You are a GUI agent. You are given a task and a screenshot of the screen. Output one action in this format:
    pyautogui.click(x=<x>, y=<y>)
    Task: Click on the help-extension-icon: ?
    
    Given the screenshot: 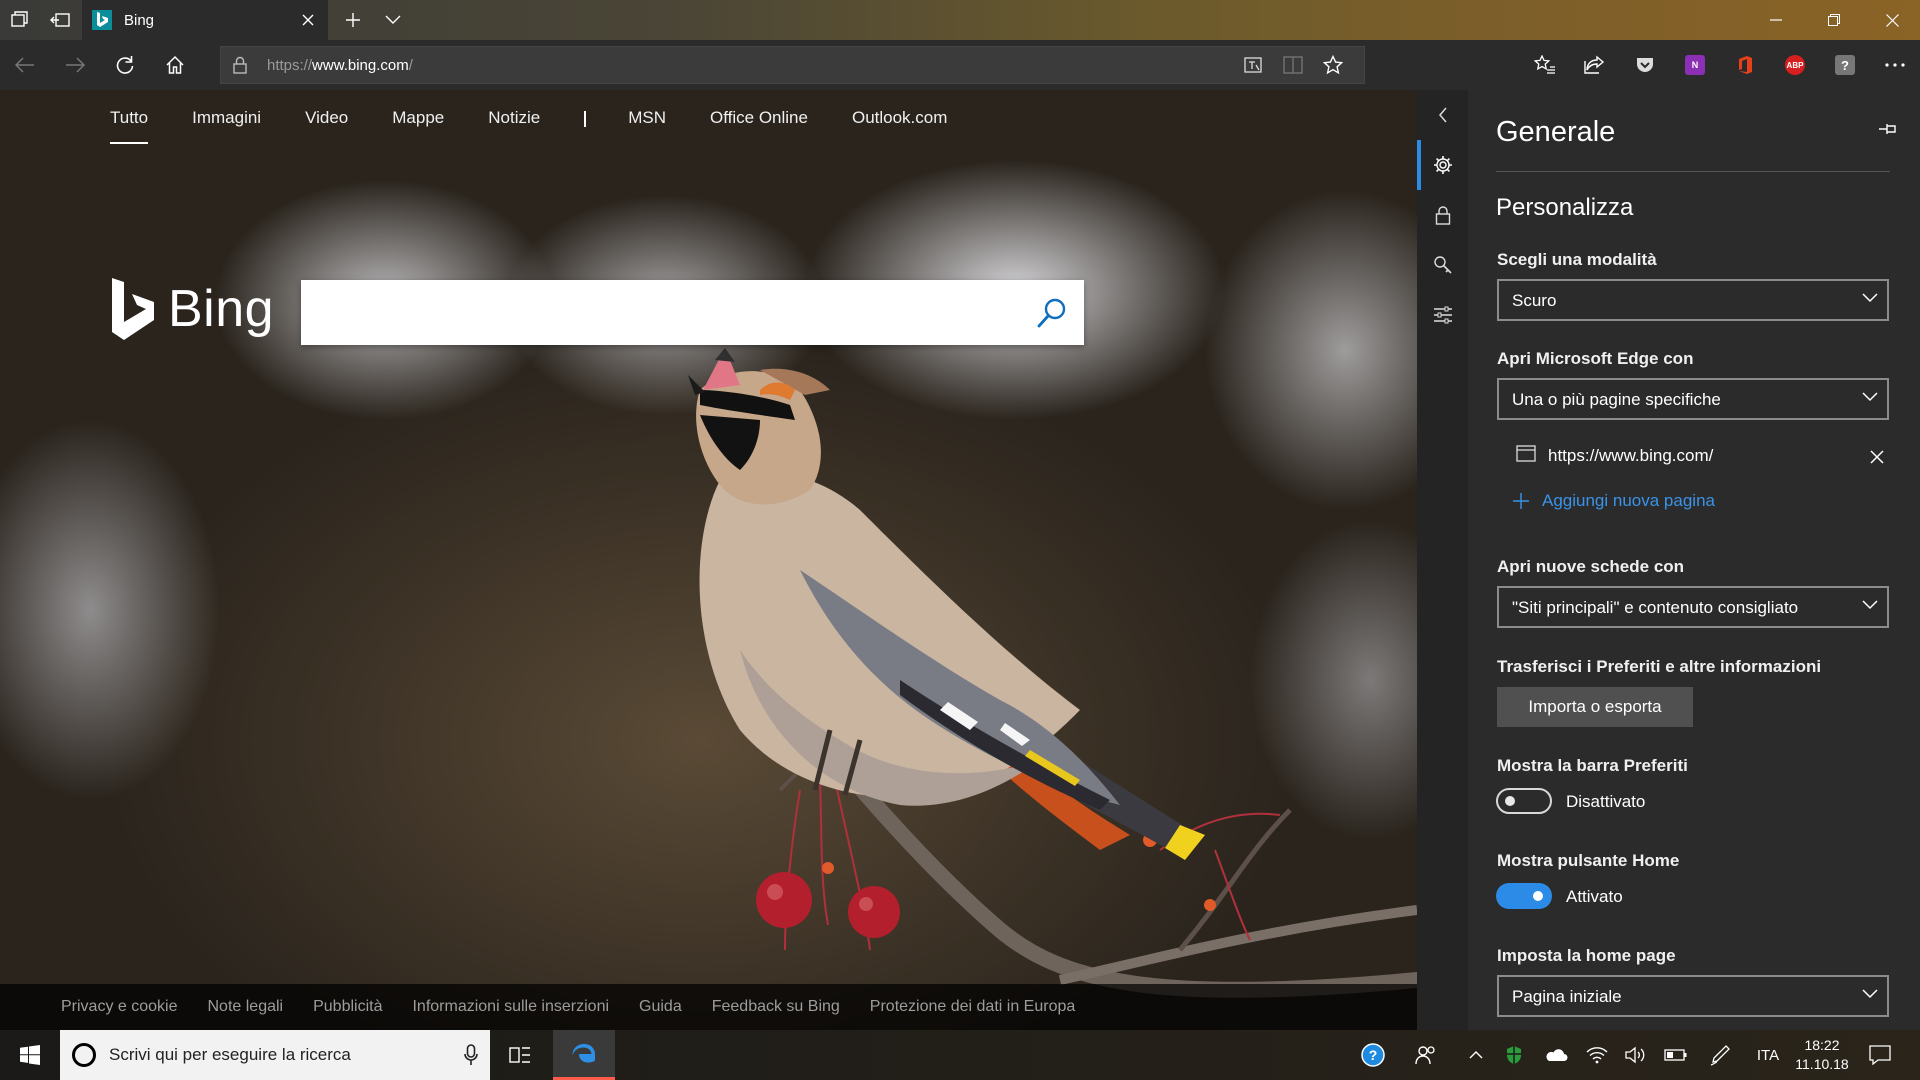 What is the action you would take?
    pyautogui.click(x=1845, y=65)
    